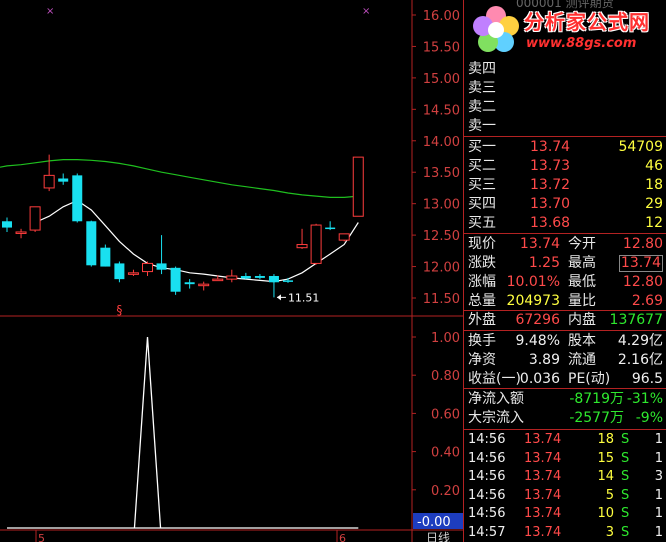 The width and height of the screenshot is (666, 542). Describe the element at coordinates (496, 29) in the screenshot. I see `flower-logo-icon` at that location.